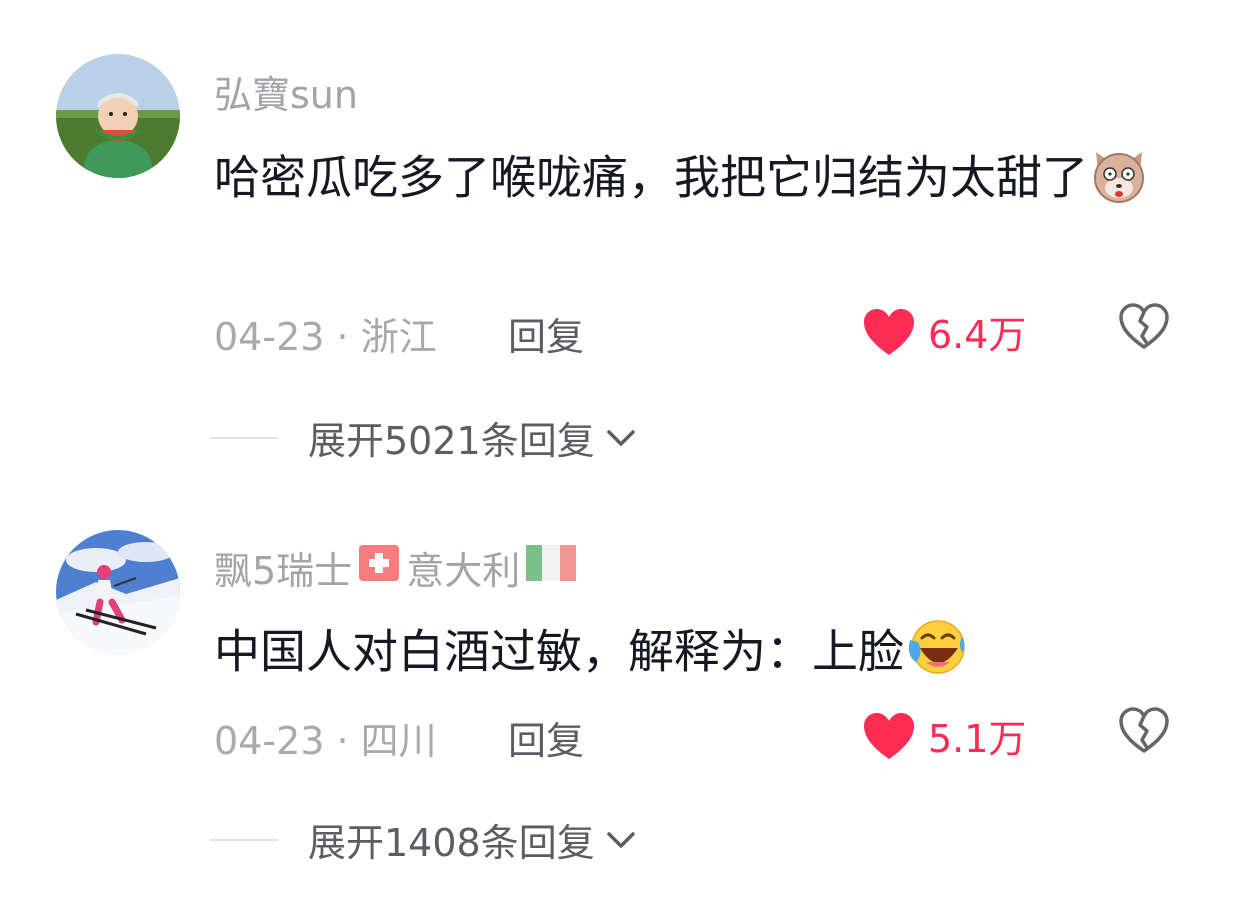  Describe the element at coordinates (651, 177) in the screenshot. I see `comment-body: 哈密瓜吃多了喉咙痛，我把它归结为太甜了` at that location.